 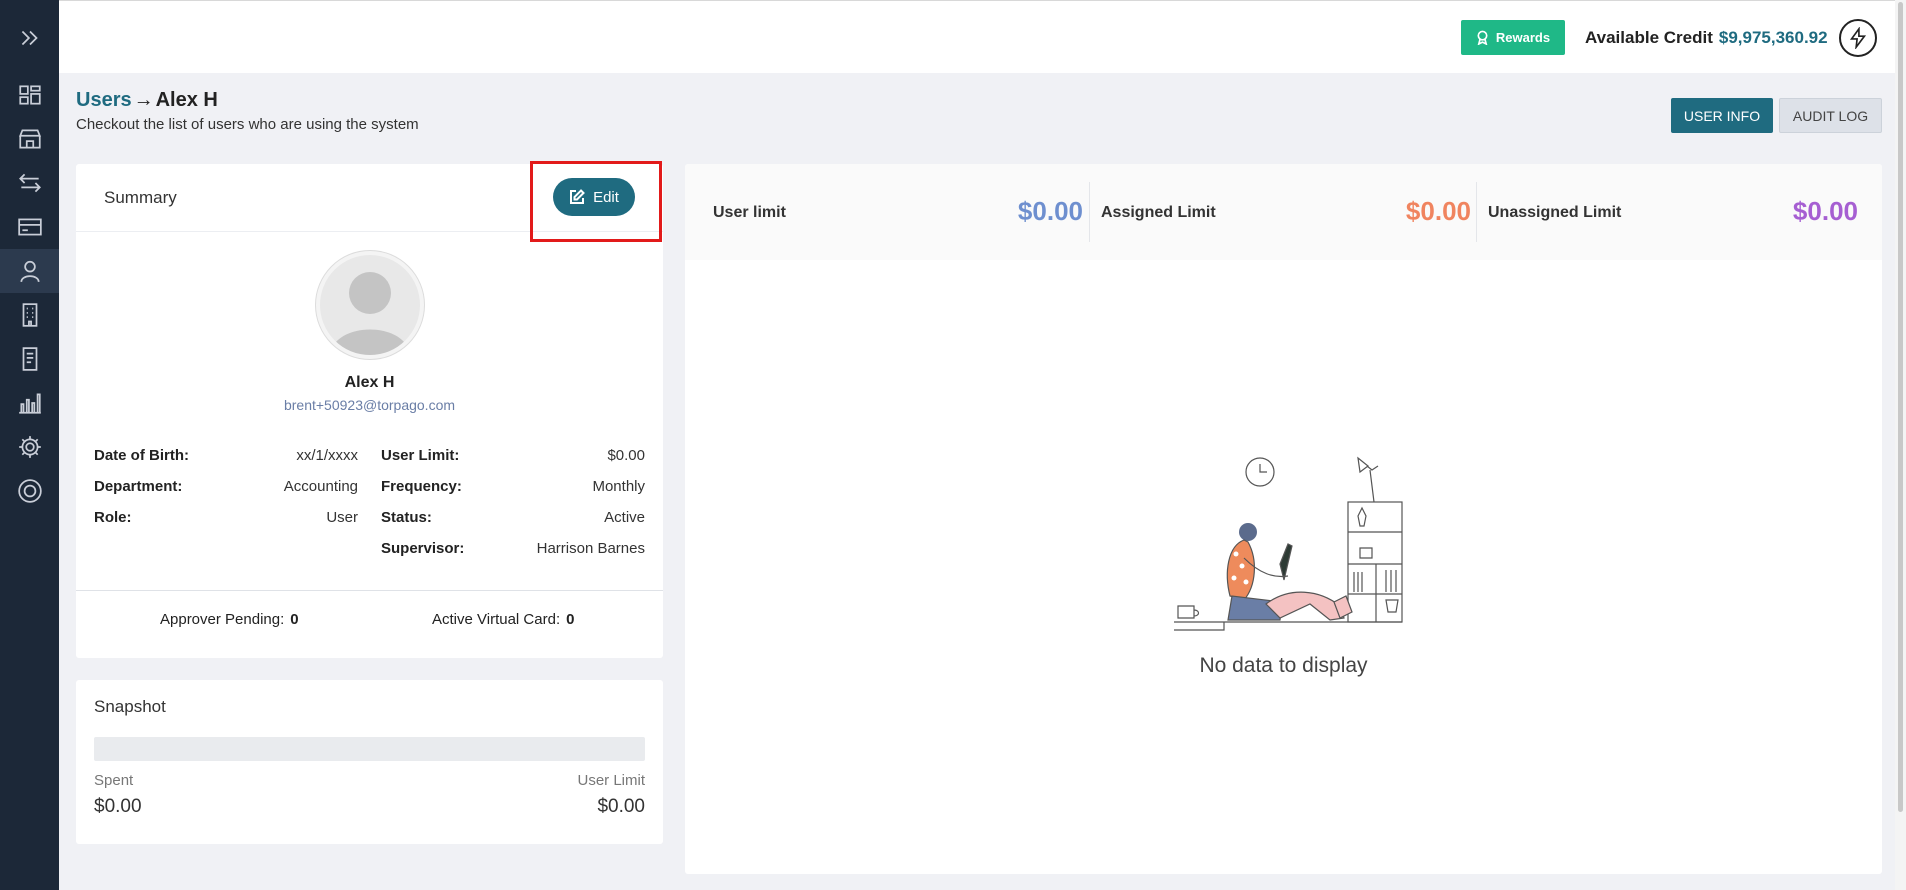 I want to click on dashboard-icon, so click(x=29, y=95).